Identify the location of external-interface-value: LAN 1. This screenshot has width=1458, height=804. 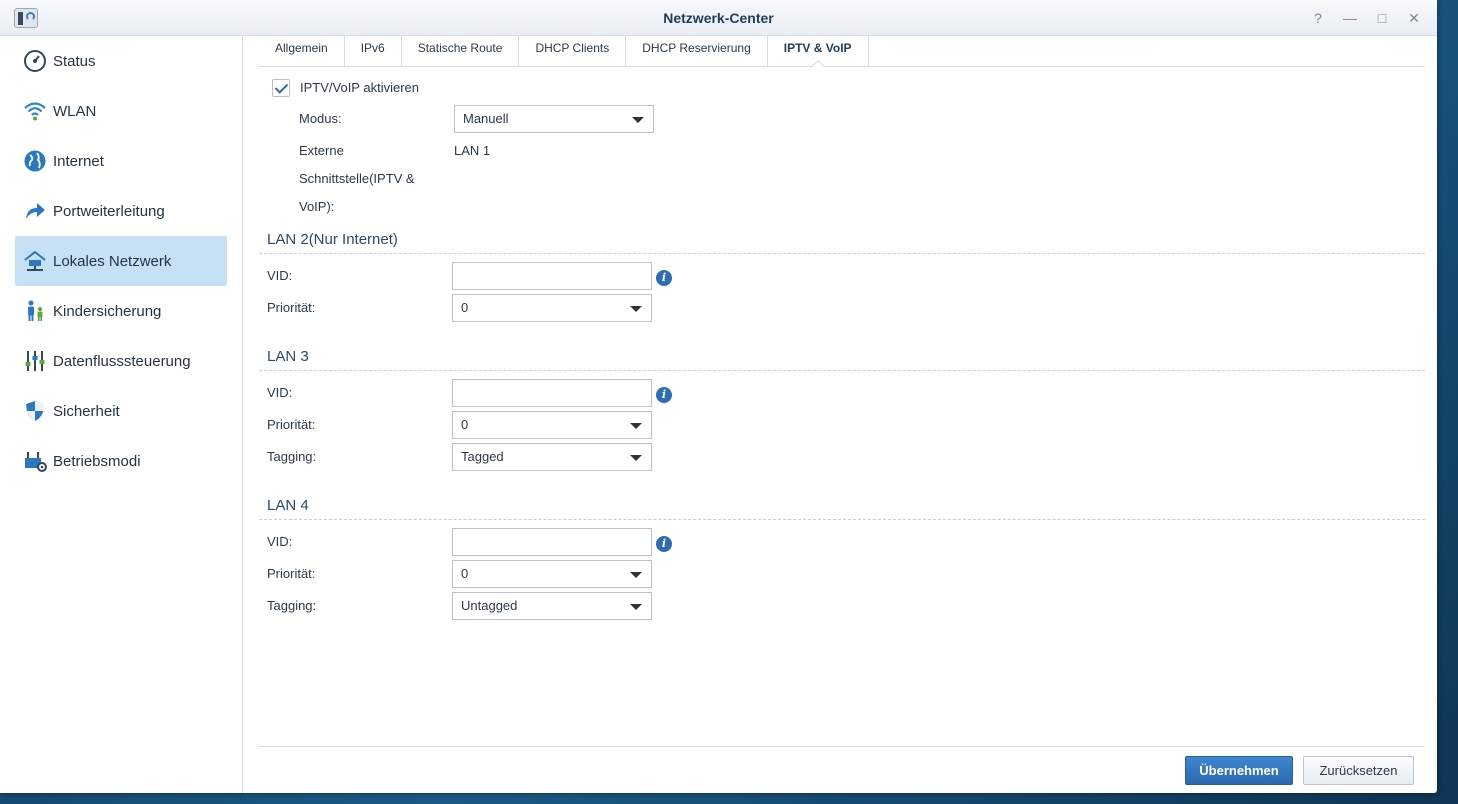
(472, 150).